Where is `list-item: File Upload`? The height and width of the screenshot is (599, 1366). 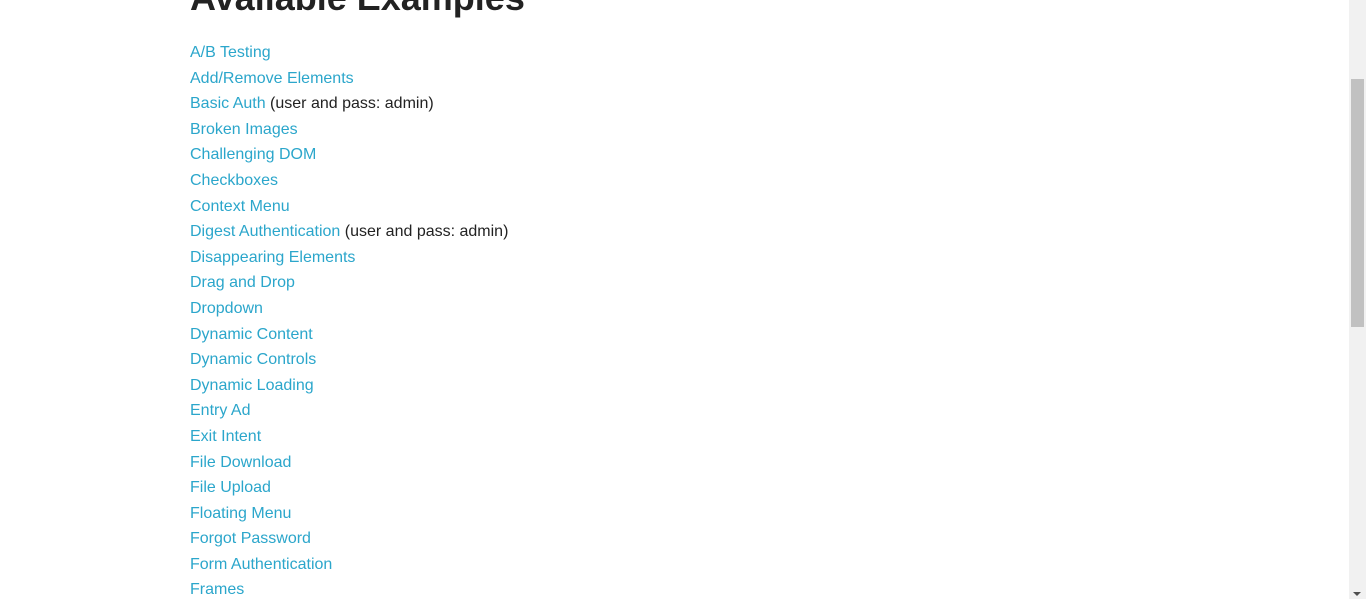 list-item: File Upload is located at coordinates (349, 488).